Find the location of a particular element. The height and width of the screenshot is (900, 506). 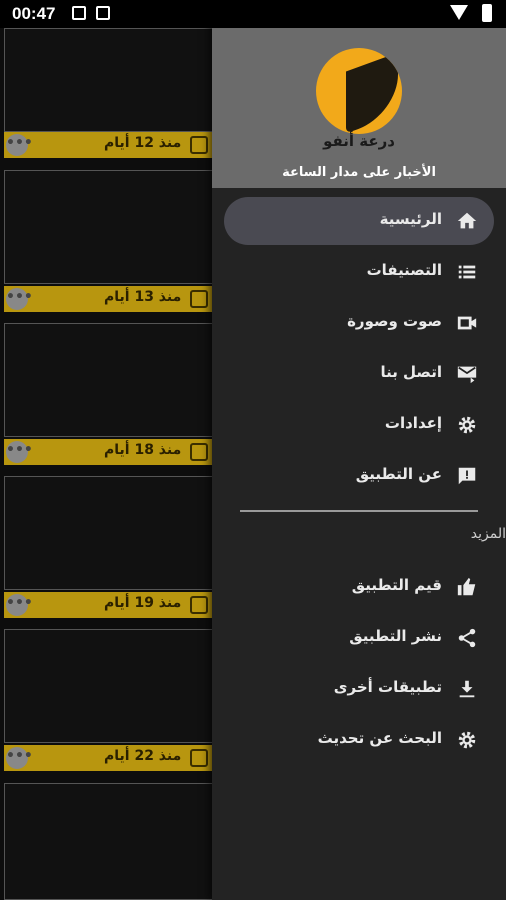

menu-label: قيم التطبيق is located at coordinates (396, 585).